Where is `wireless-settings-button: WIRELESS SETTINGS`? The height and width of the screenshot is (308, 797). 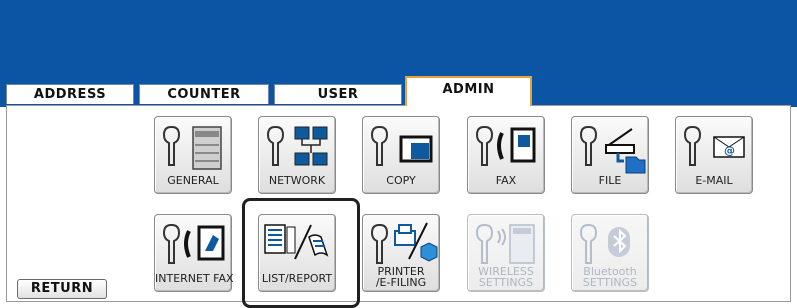
wireless-settings-button: WIRELESS SETTINGS is located at coordinates (506, 253).